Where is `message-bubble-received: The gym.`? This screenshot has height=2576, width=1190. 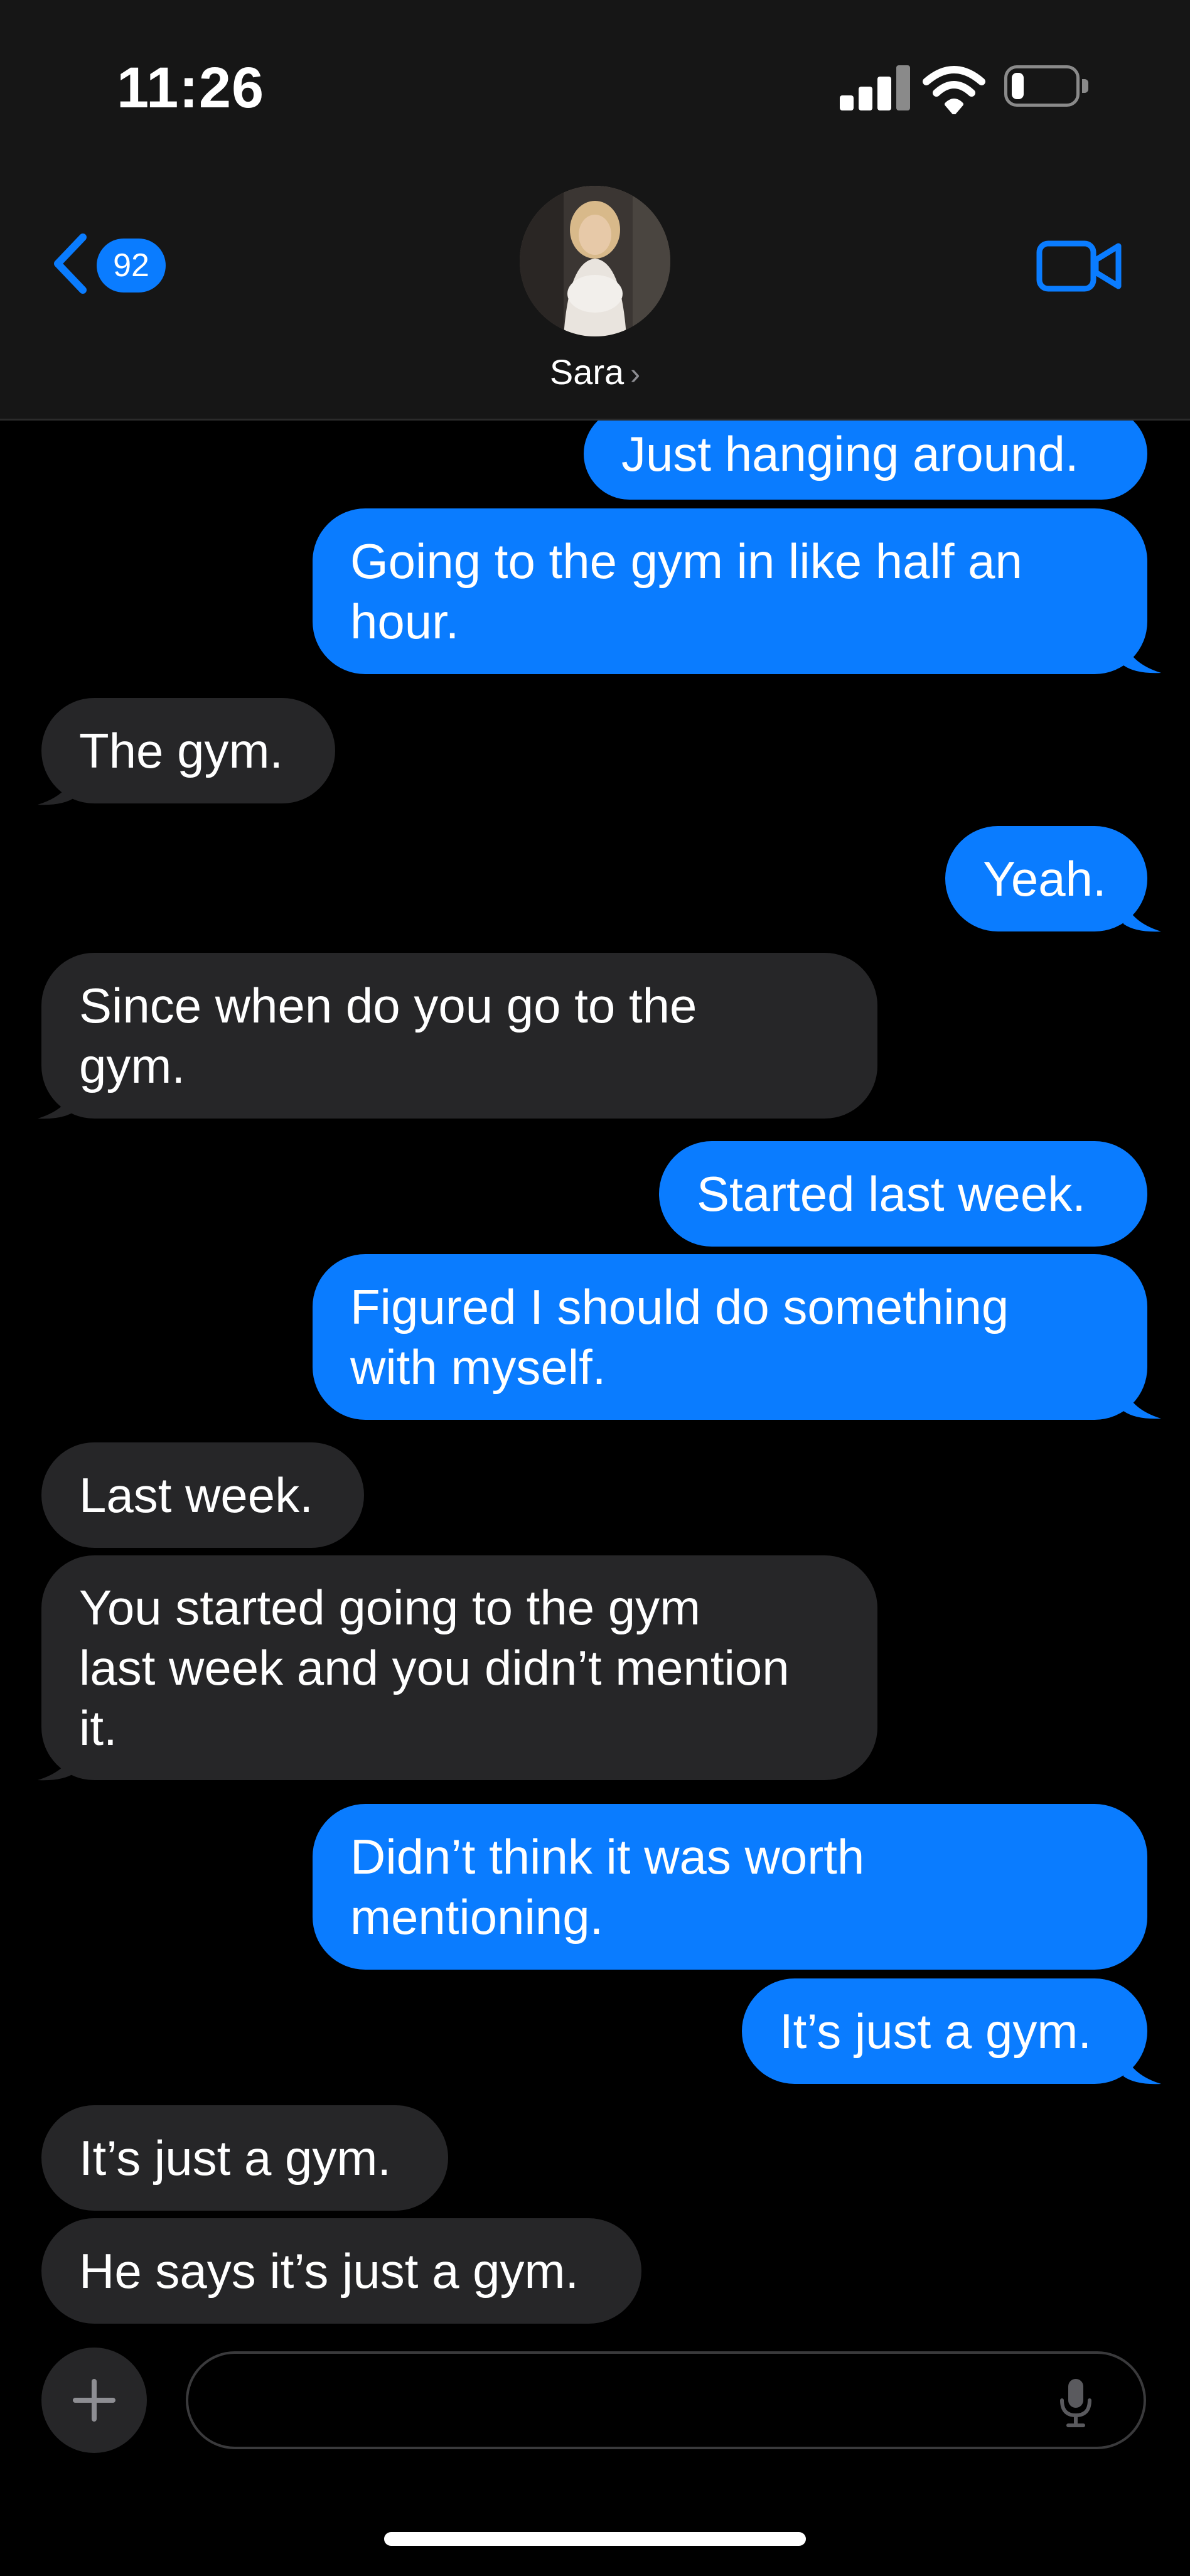 message-bubble-received: The gym. is located at coordinates (188, 750).